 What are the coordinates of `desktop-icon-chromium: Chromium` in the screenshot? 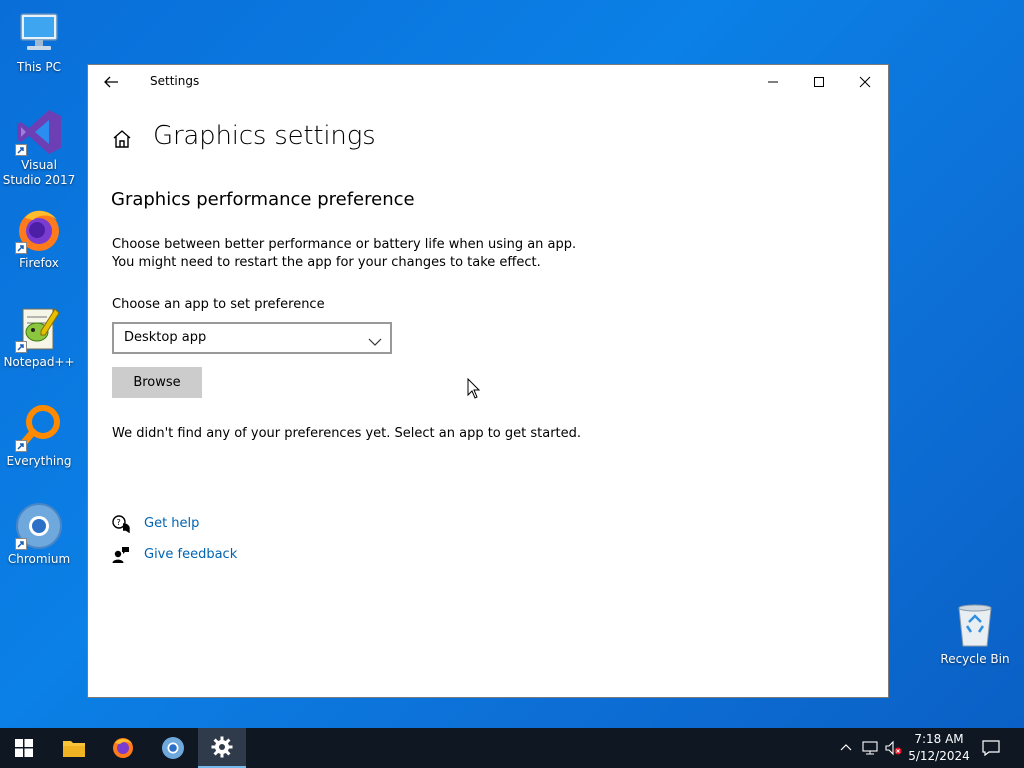 It's located at (39, 534).